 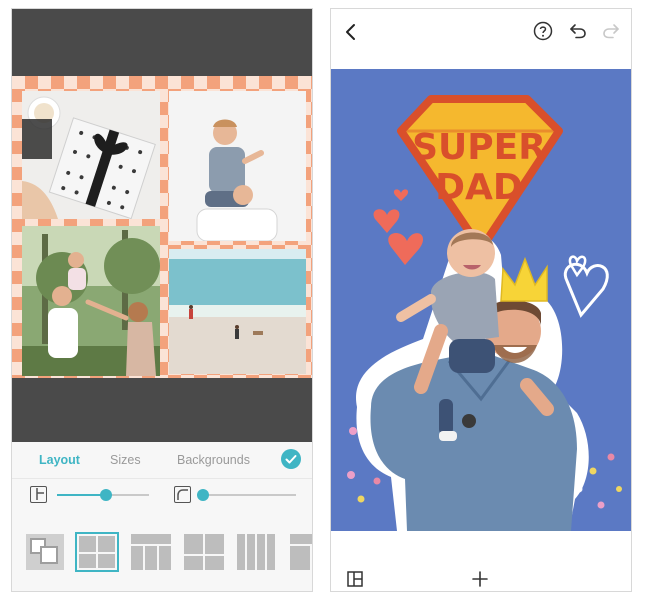 I want to click on super-dad-badge: SUPER DAD, so click(x=480, y=174).